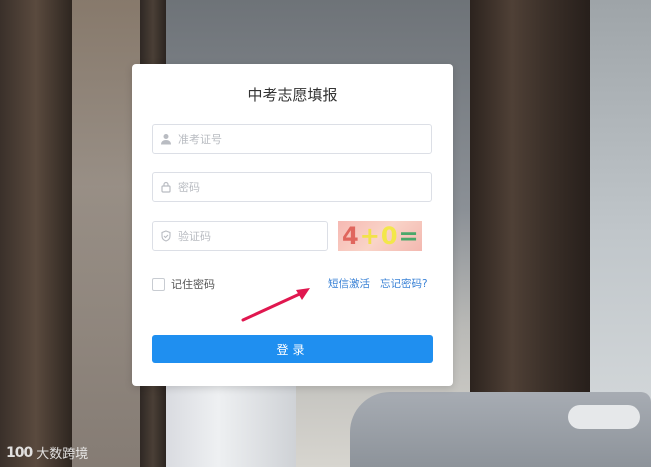  I want to click on captcha-text: 4+0=, so click(381, 236).